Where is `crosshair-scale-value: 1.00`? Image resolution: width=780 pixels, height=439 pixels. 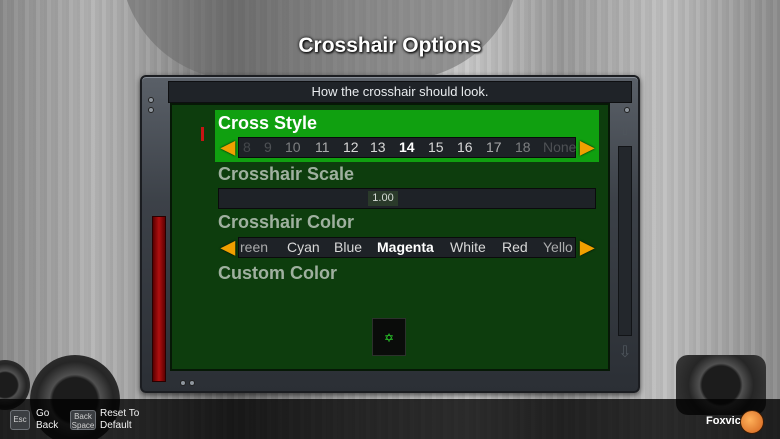
crosshair-scale-value: 1.00 is located at coordinates (383, 198).